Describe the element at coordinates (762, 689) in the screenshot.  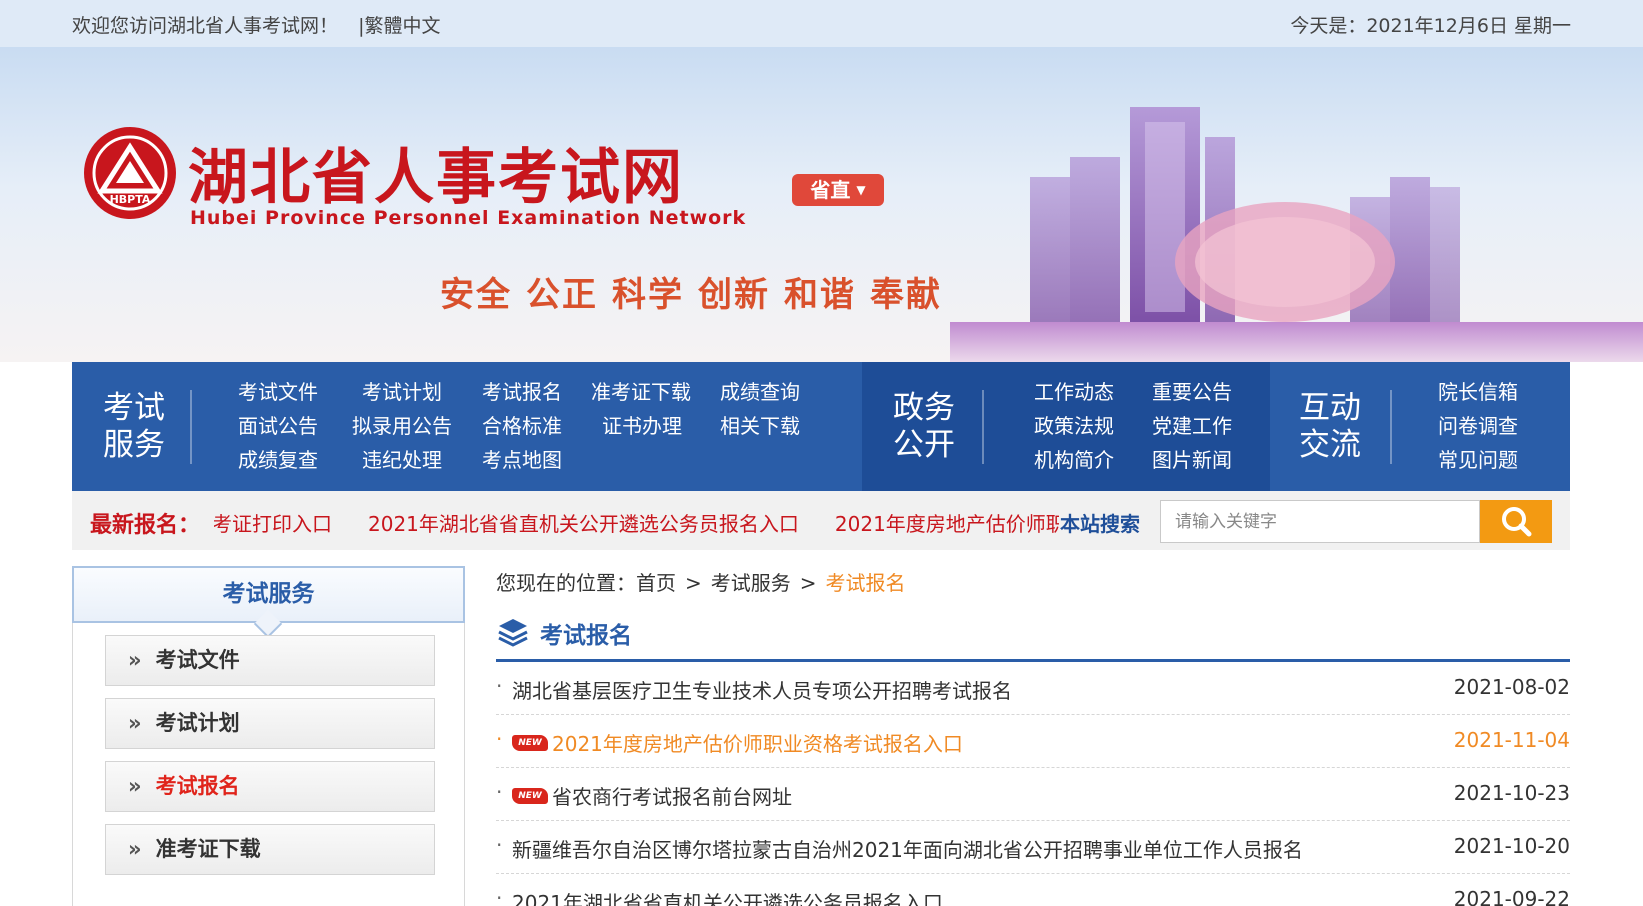
I see `list-item-title: 湖北省基层医疗卫生专业技术人员专项公开招聘考试报名` at that location.